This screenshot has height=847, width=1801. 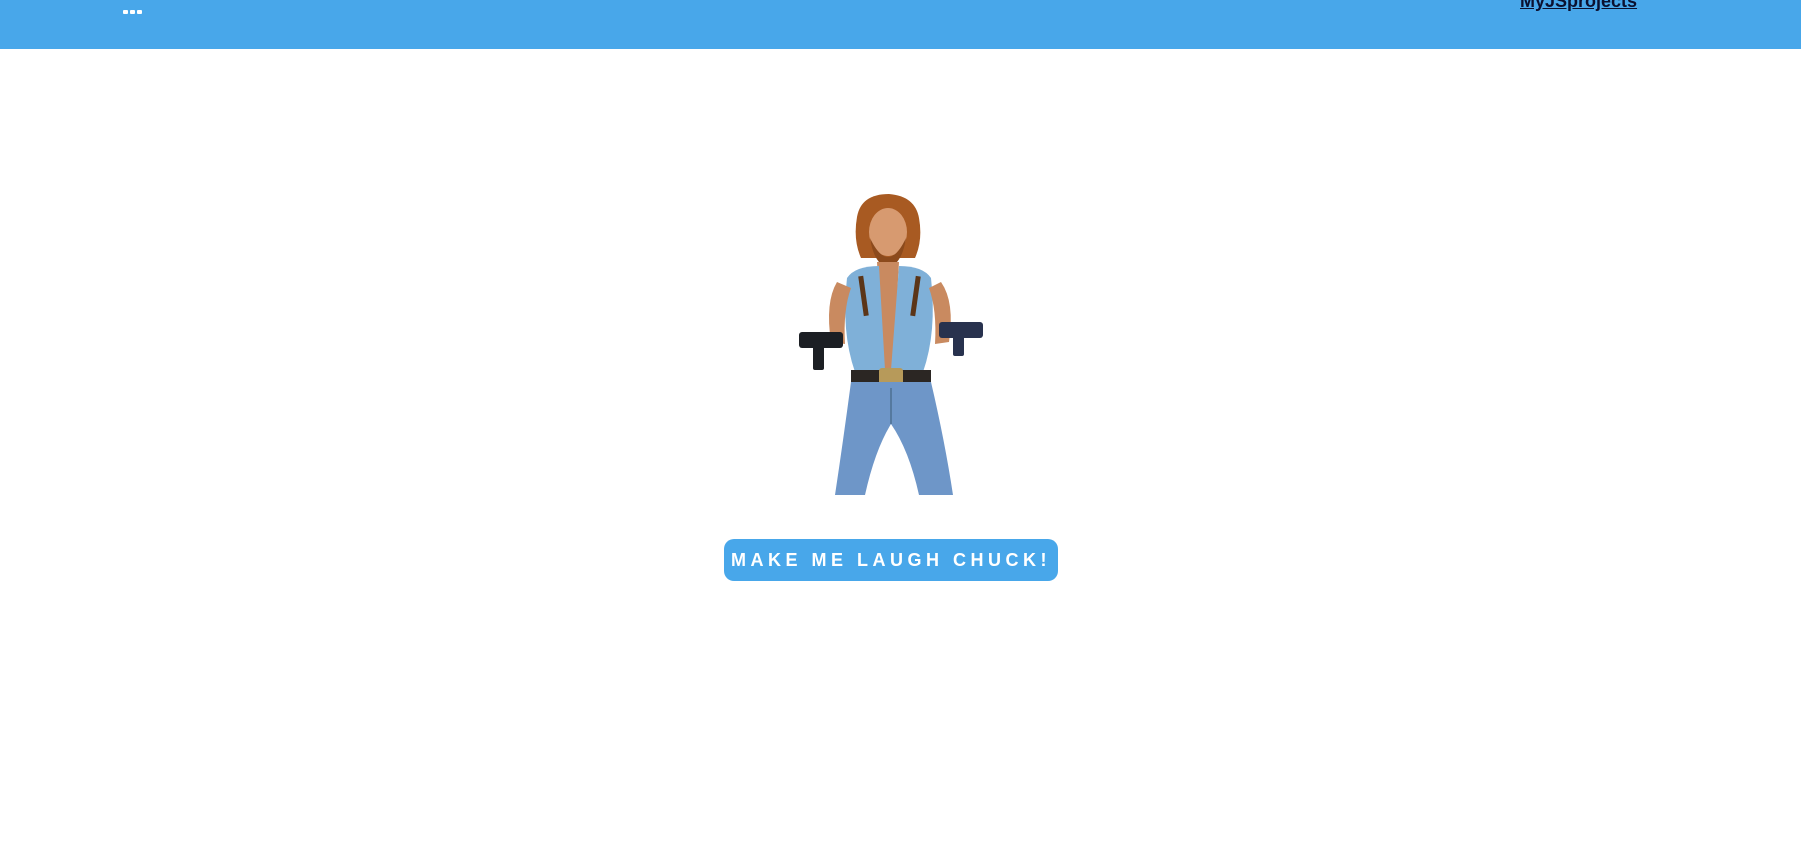 What do you see at coordinates (900, 24) in the screenshot?
I see `top-bar: MyJSprojects` at bounding box center [900, 24].